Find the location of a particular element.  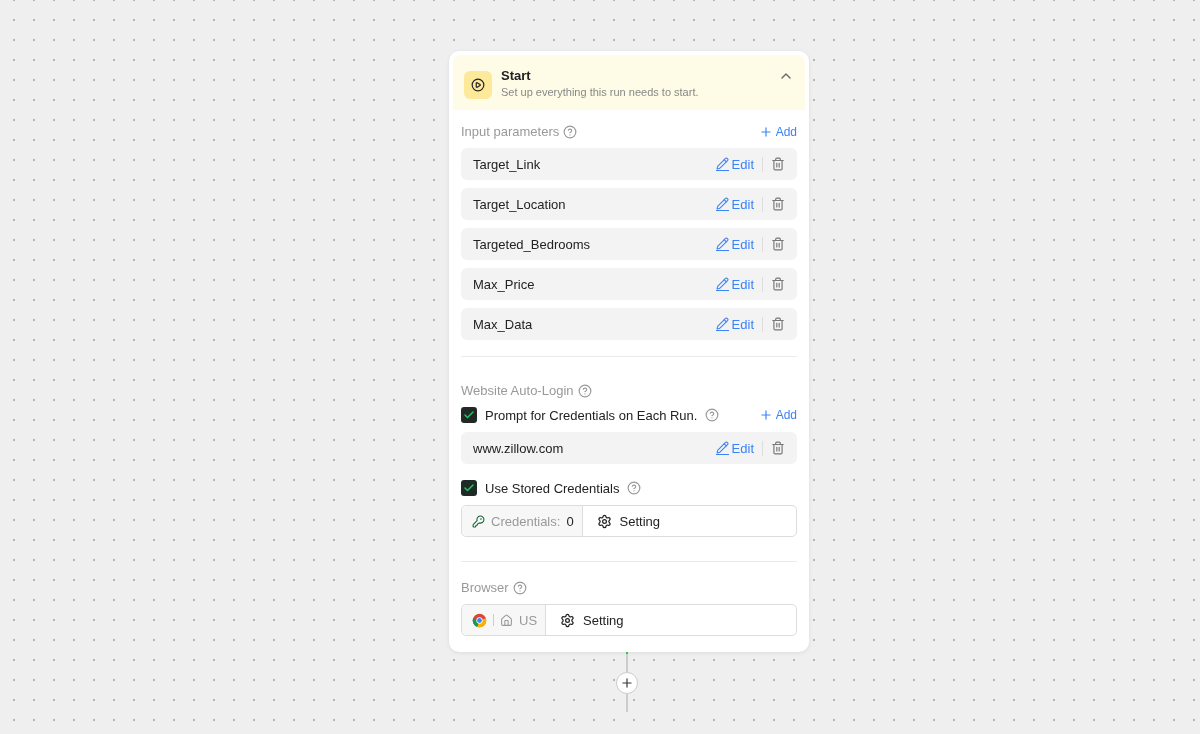

node-title: Start is located at coordinates (516, 75).